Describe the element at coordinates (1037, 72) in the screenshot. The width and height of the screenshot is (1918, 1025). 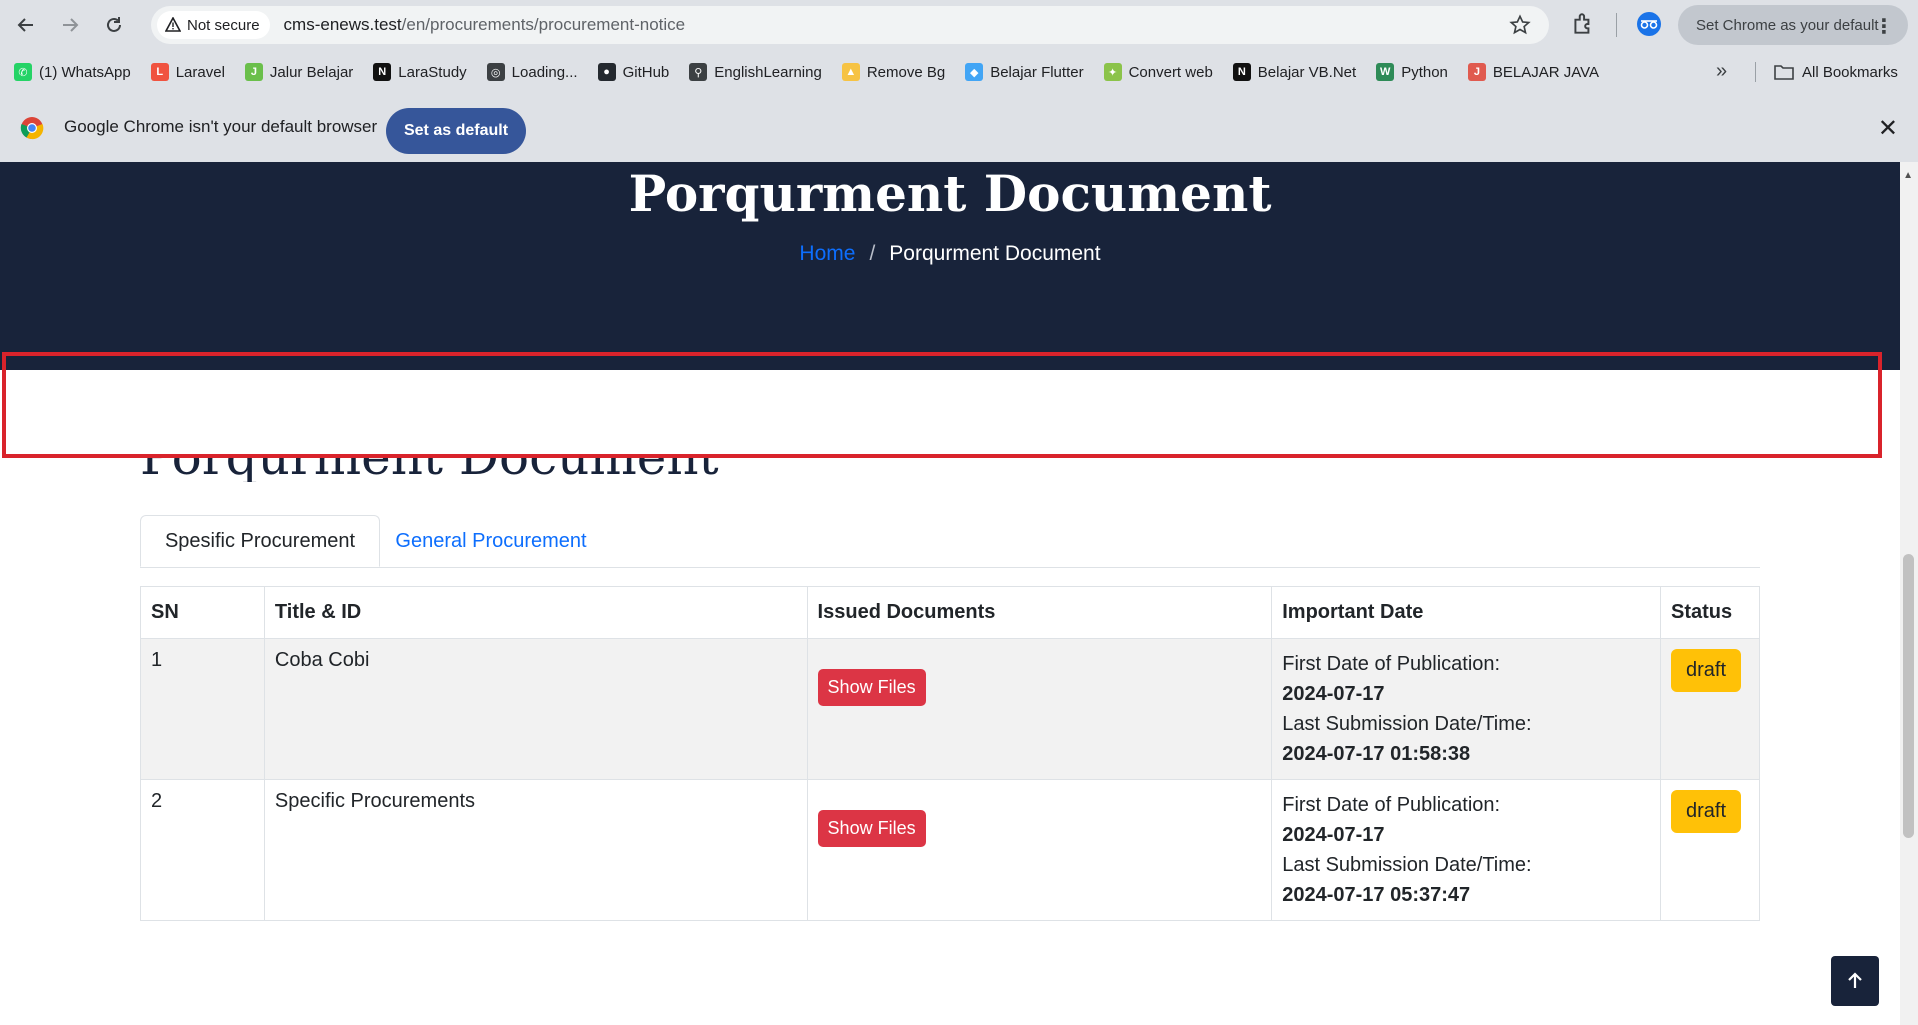
I see `bookmark-label: Belajar Flutter` at that location.